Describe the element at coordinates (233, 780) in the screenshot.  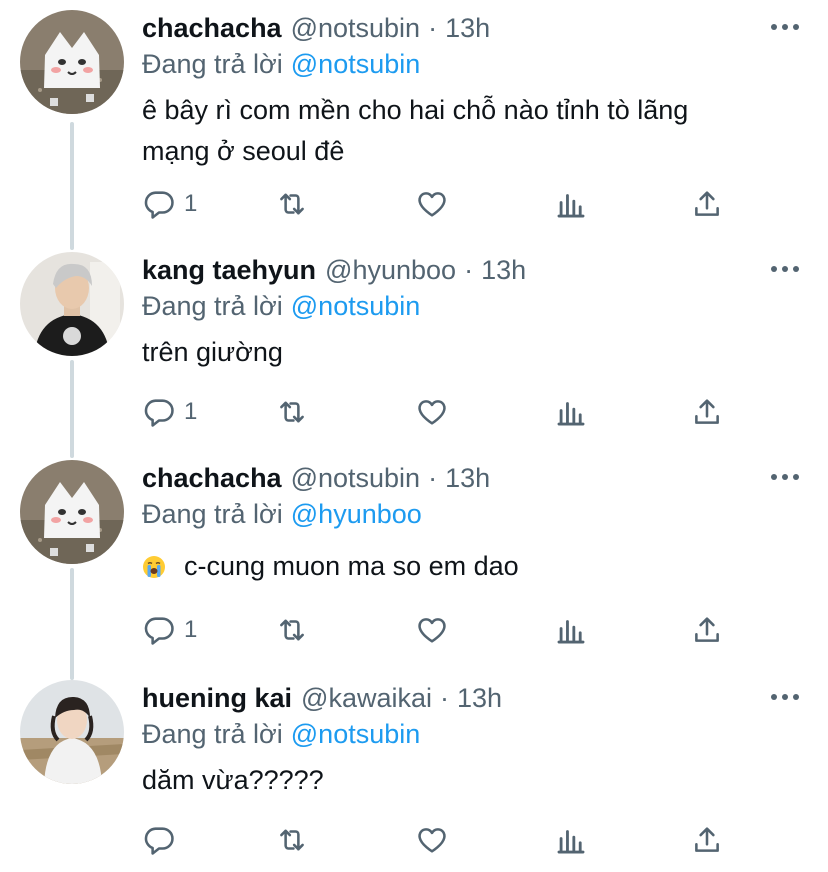
I see `tweet-text: dăm vừa?????` at that location.